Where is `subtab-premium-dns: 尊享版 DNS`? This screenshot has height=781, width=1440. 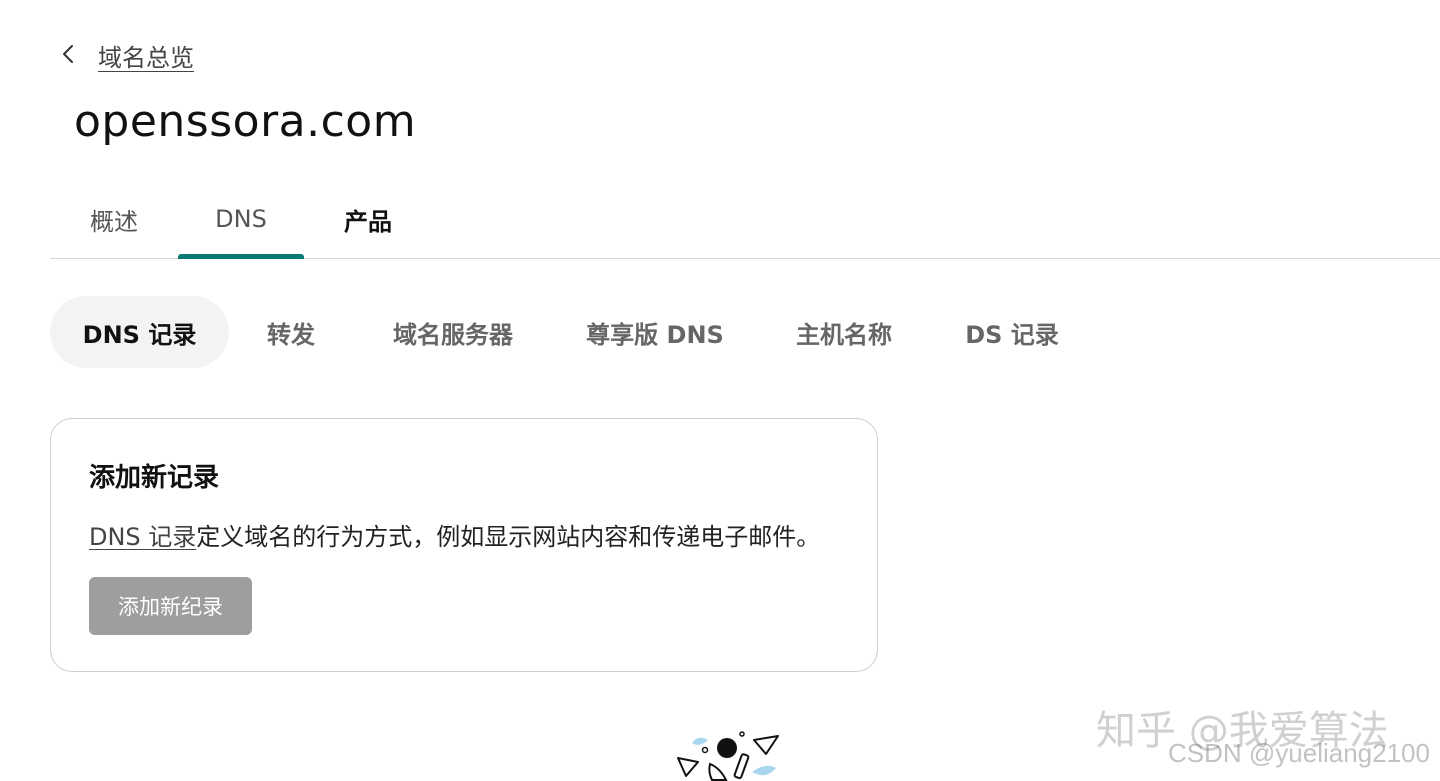 subtab-premium-dns: 尊享版 DNS is located at coordinates (655, 332).